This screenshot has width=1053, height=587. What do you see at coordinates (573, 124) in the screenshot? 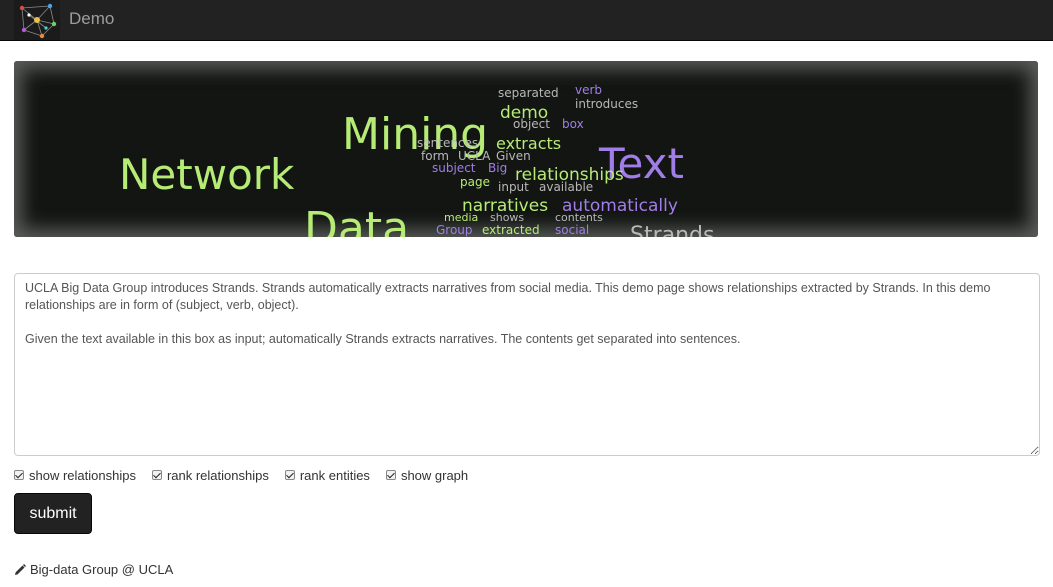
I see `word-cloud-word: box` at bounding box center [573, 124].